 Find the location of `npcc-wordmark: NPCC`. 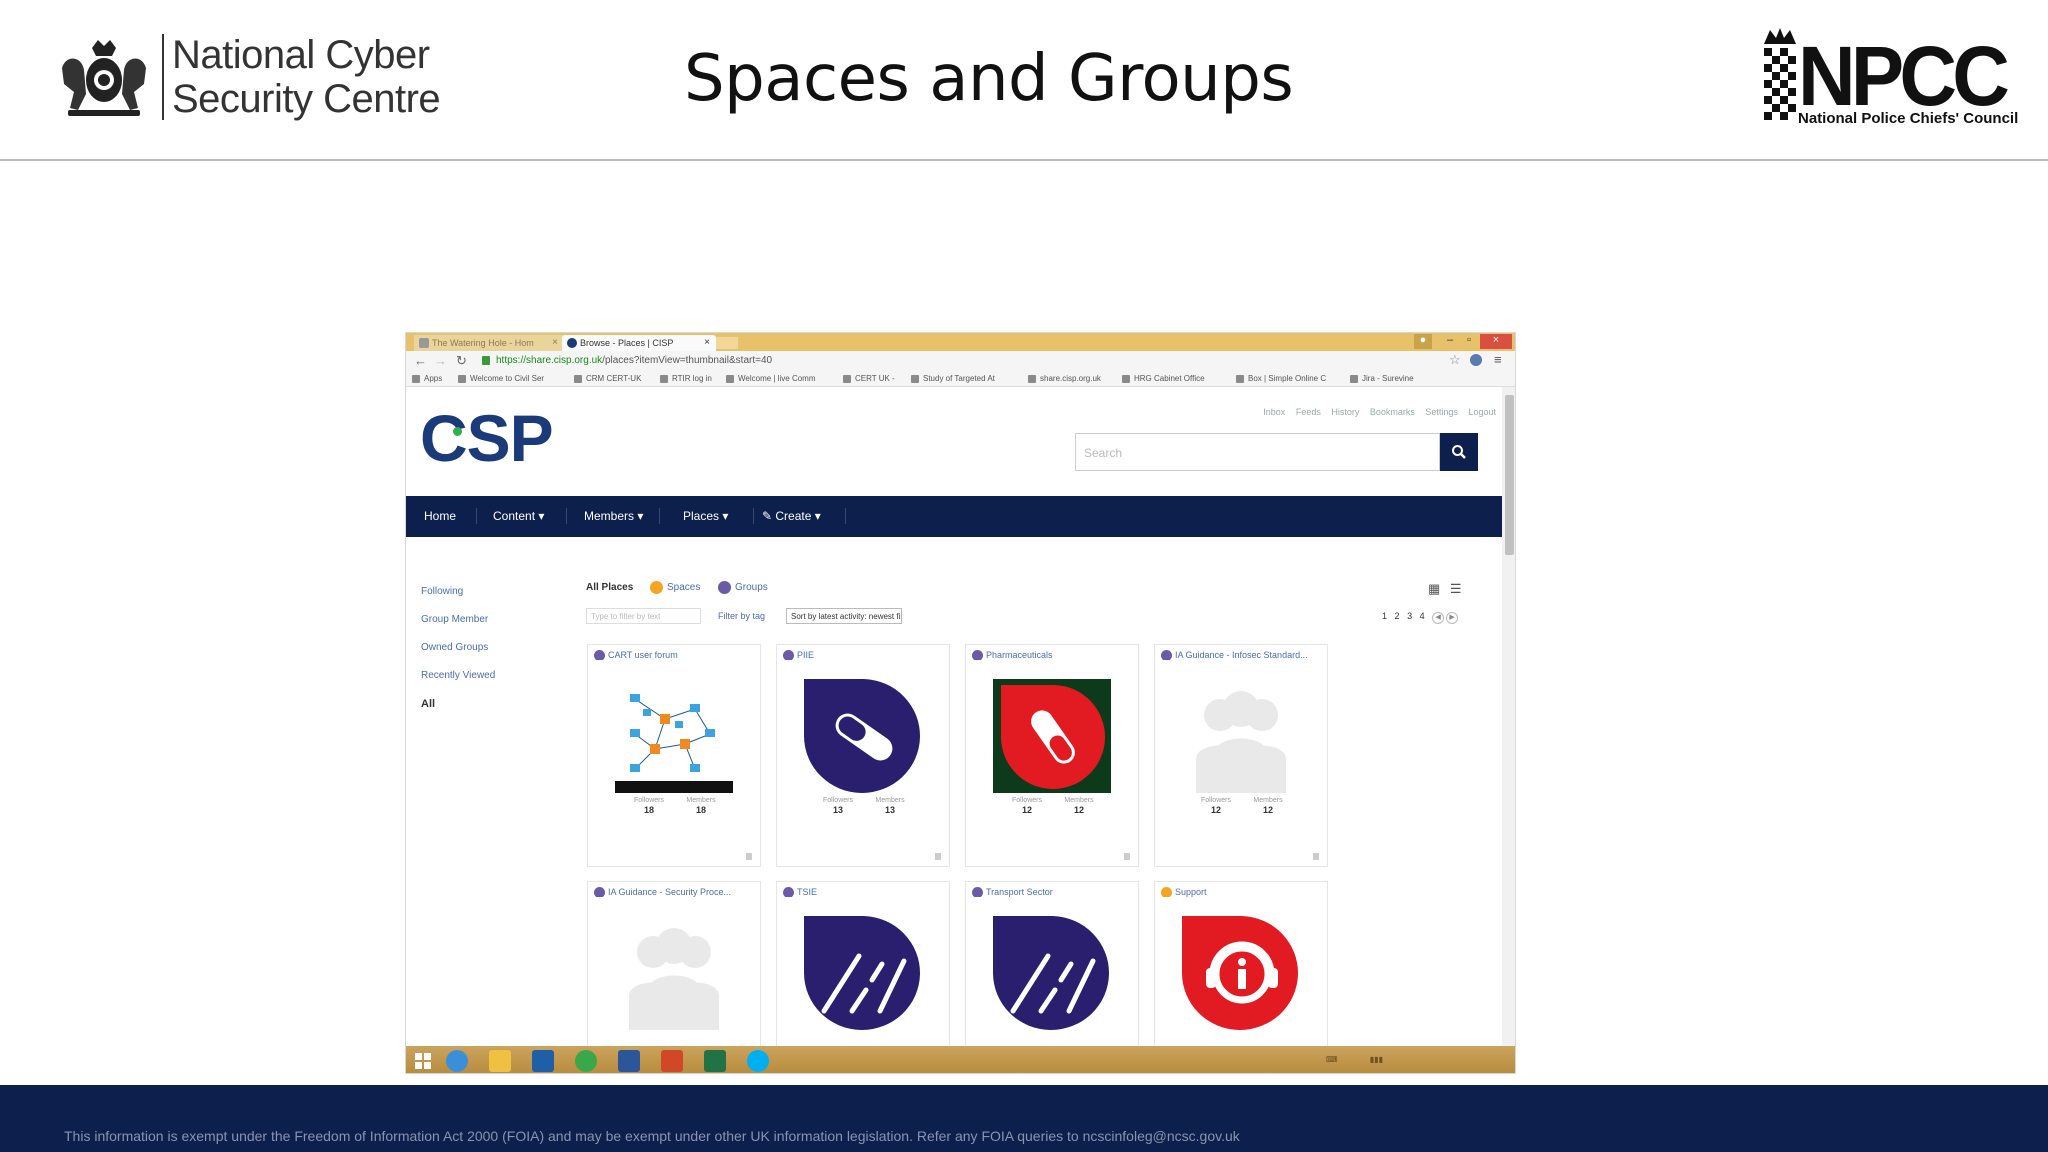

npcc-wordmark: NPCC is located at coordinates (1904, 76).